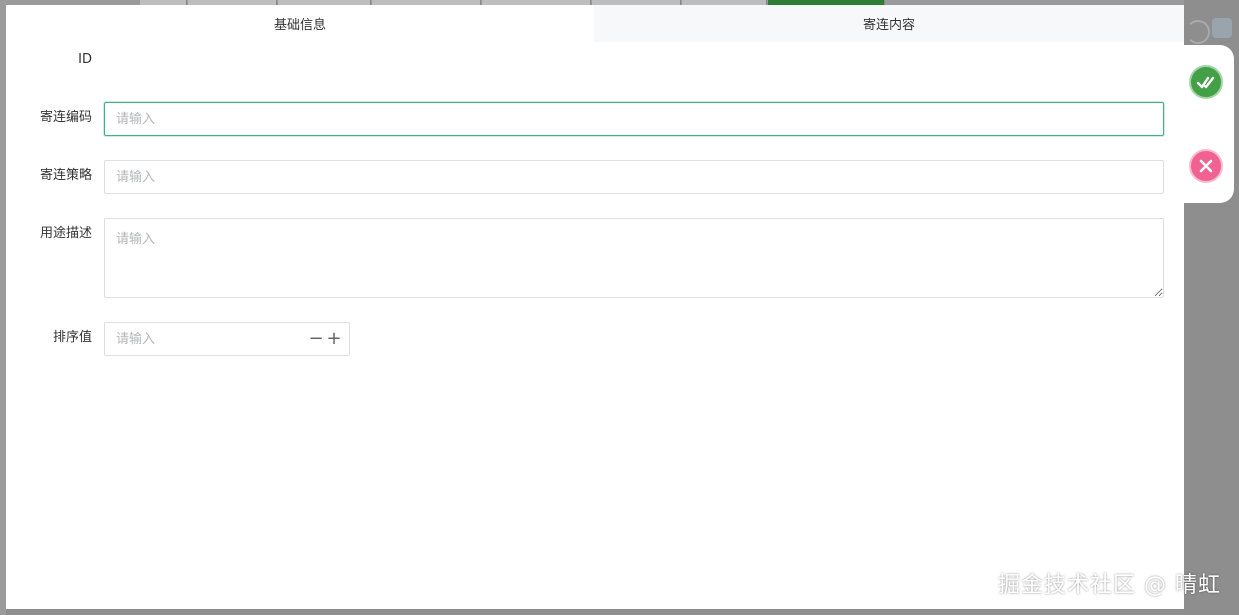  I want to click on watermark: 掘金技术社区 @ 晴虹, so click(1109, 585).